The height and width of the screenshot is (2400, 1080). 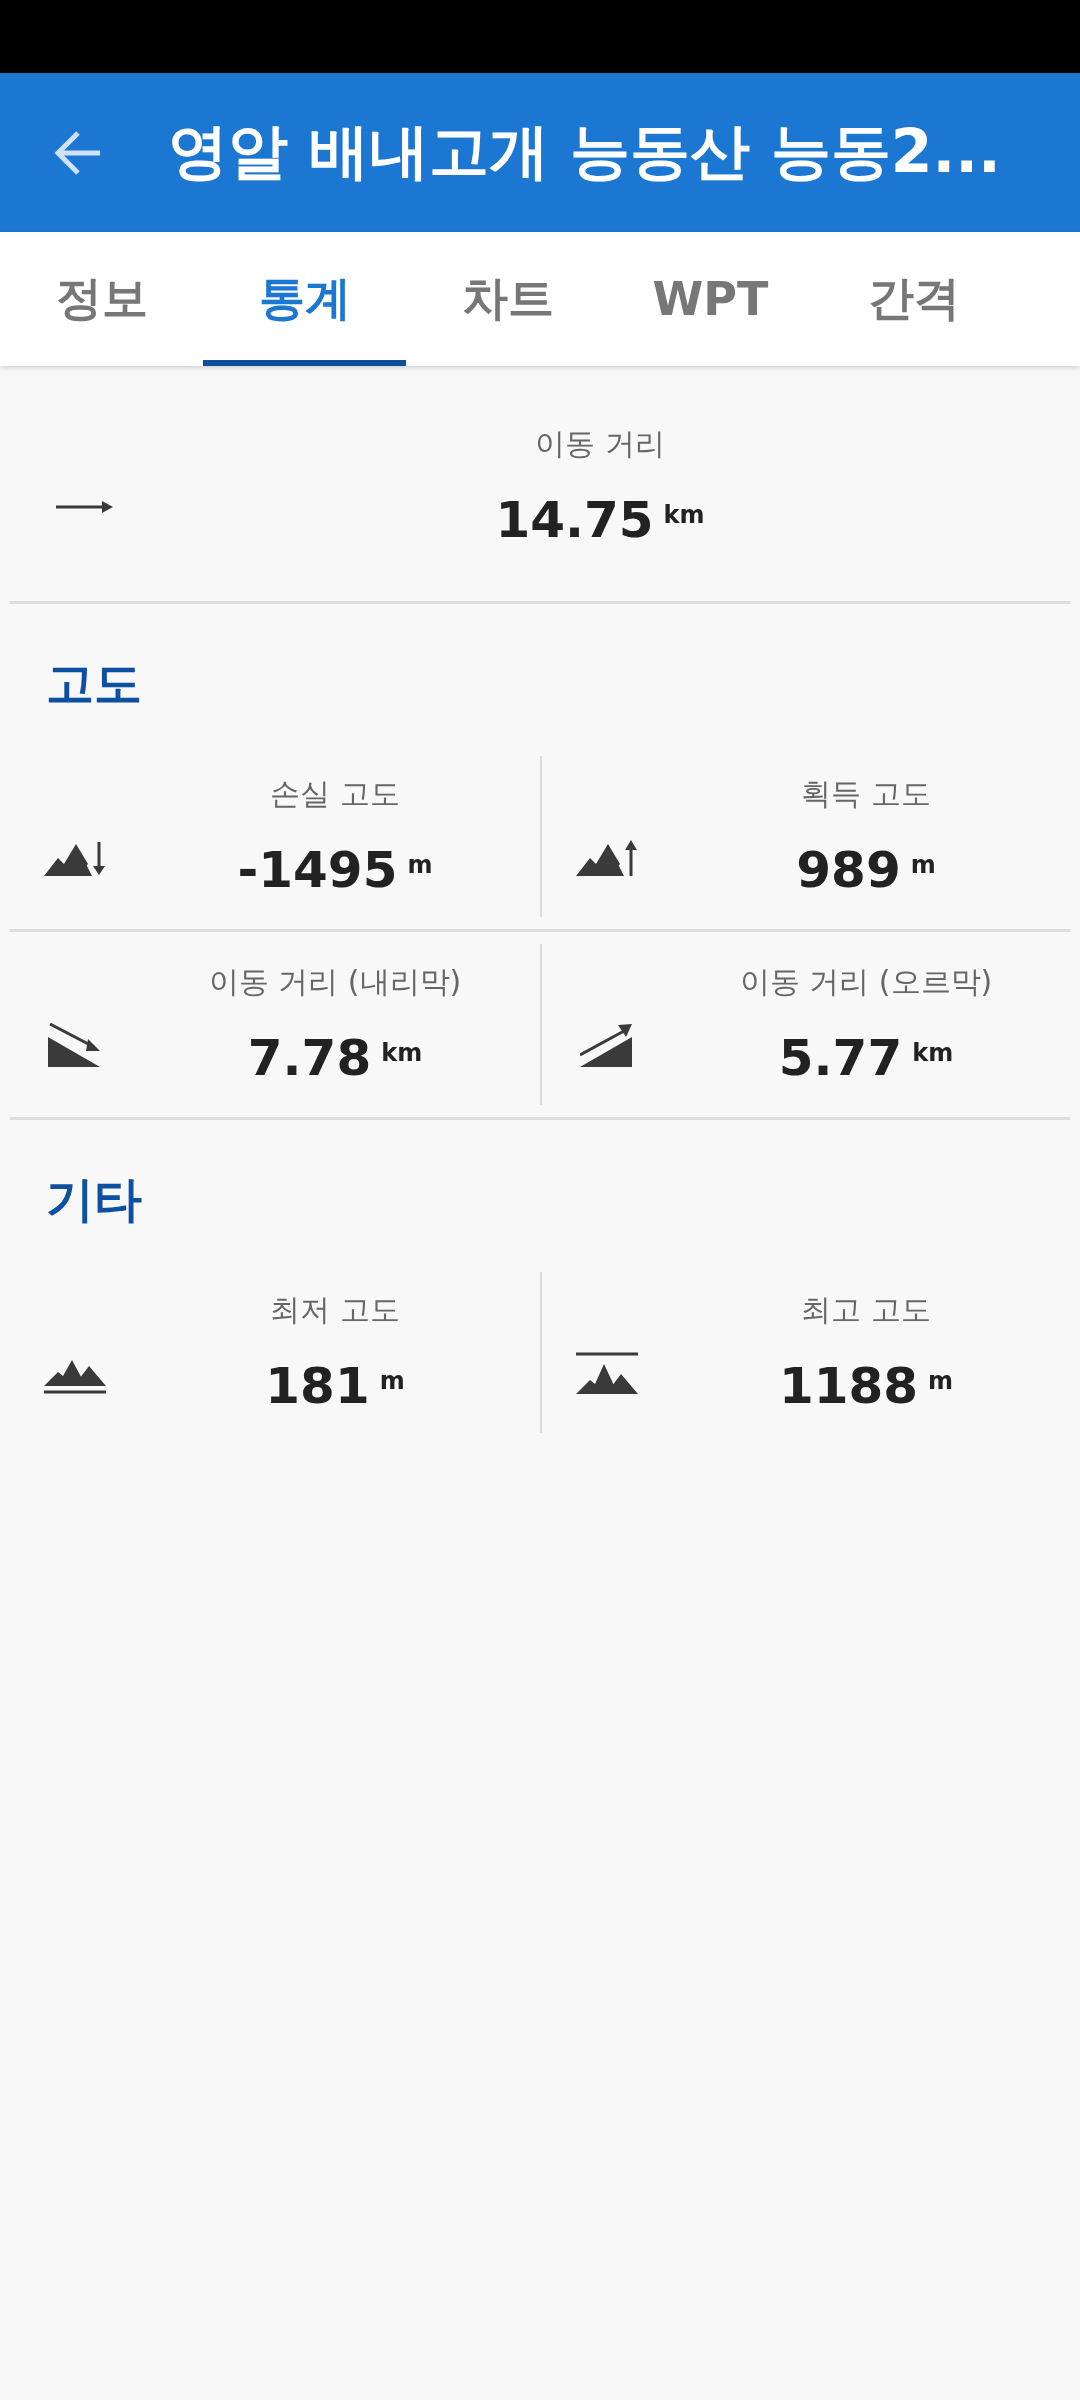 What do you see at coordinates (848, 870) in the screenshot?
I see `stat-value: 989` at bounding box center [848, 870].